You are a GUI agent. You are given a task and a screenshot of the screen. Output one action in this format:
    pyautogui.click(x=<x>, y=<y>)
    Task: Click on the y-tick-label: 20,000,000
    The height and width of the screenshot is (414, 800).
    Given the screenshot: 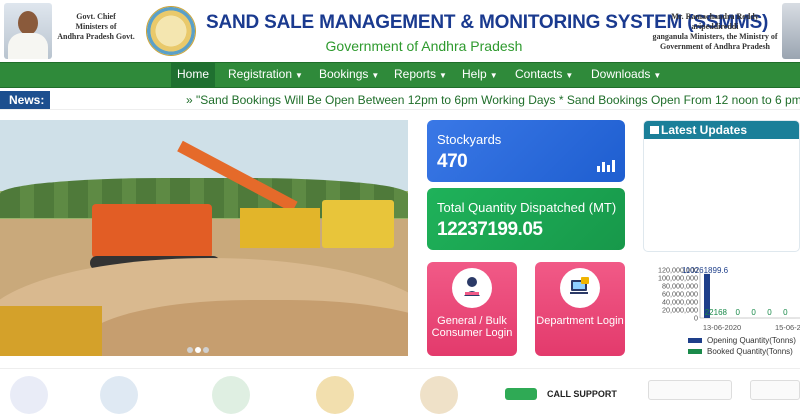 What is the action you would take?
    pyautogui.click(x=680, y=310)
    